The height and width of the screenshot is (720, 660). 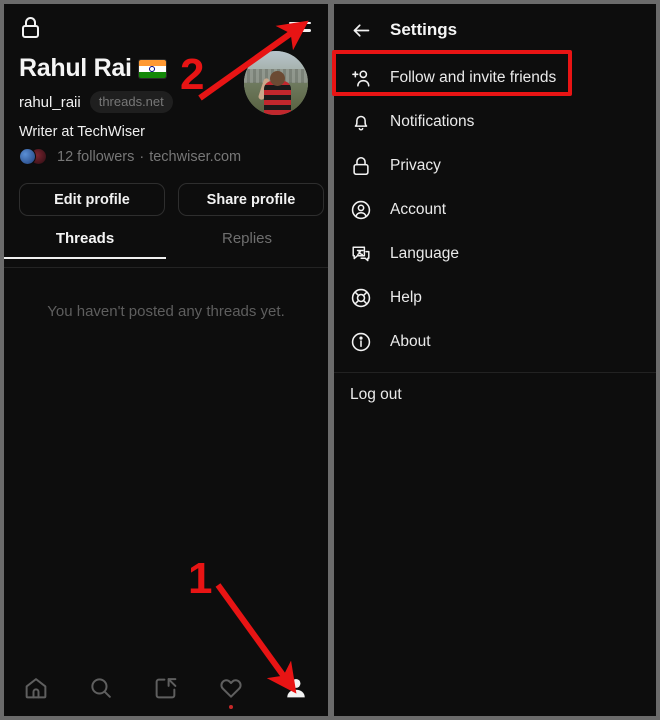 I want to click on info-icon, so click(x=361, y=342).